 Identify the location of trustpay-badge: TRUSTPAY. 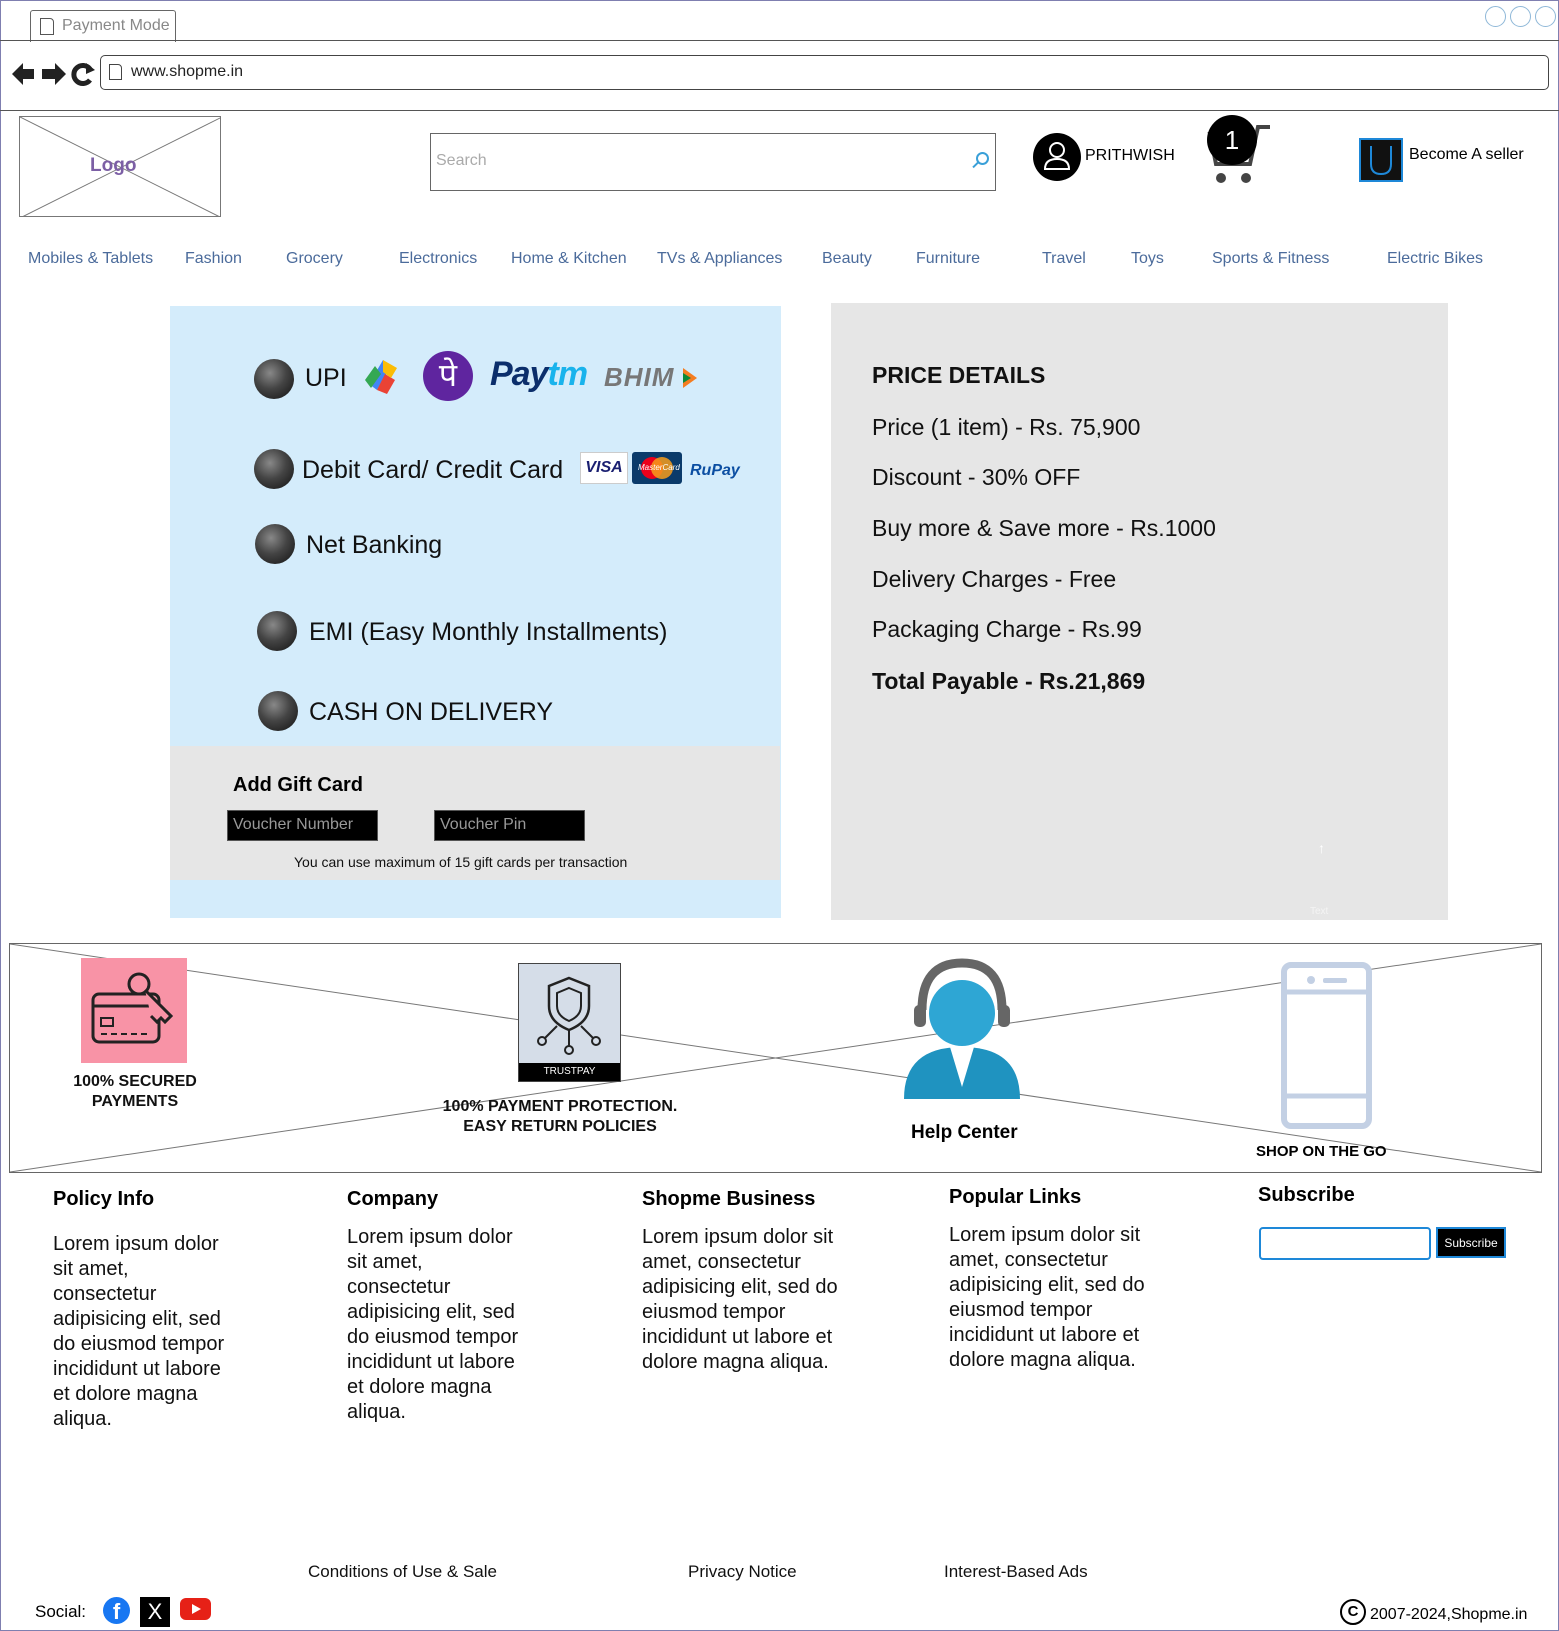
(569, 1022).